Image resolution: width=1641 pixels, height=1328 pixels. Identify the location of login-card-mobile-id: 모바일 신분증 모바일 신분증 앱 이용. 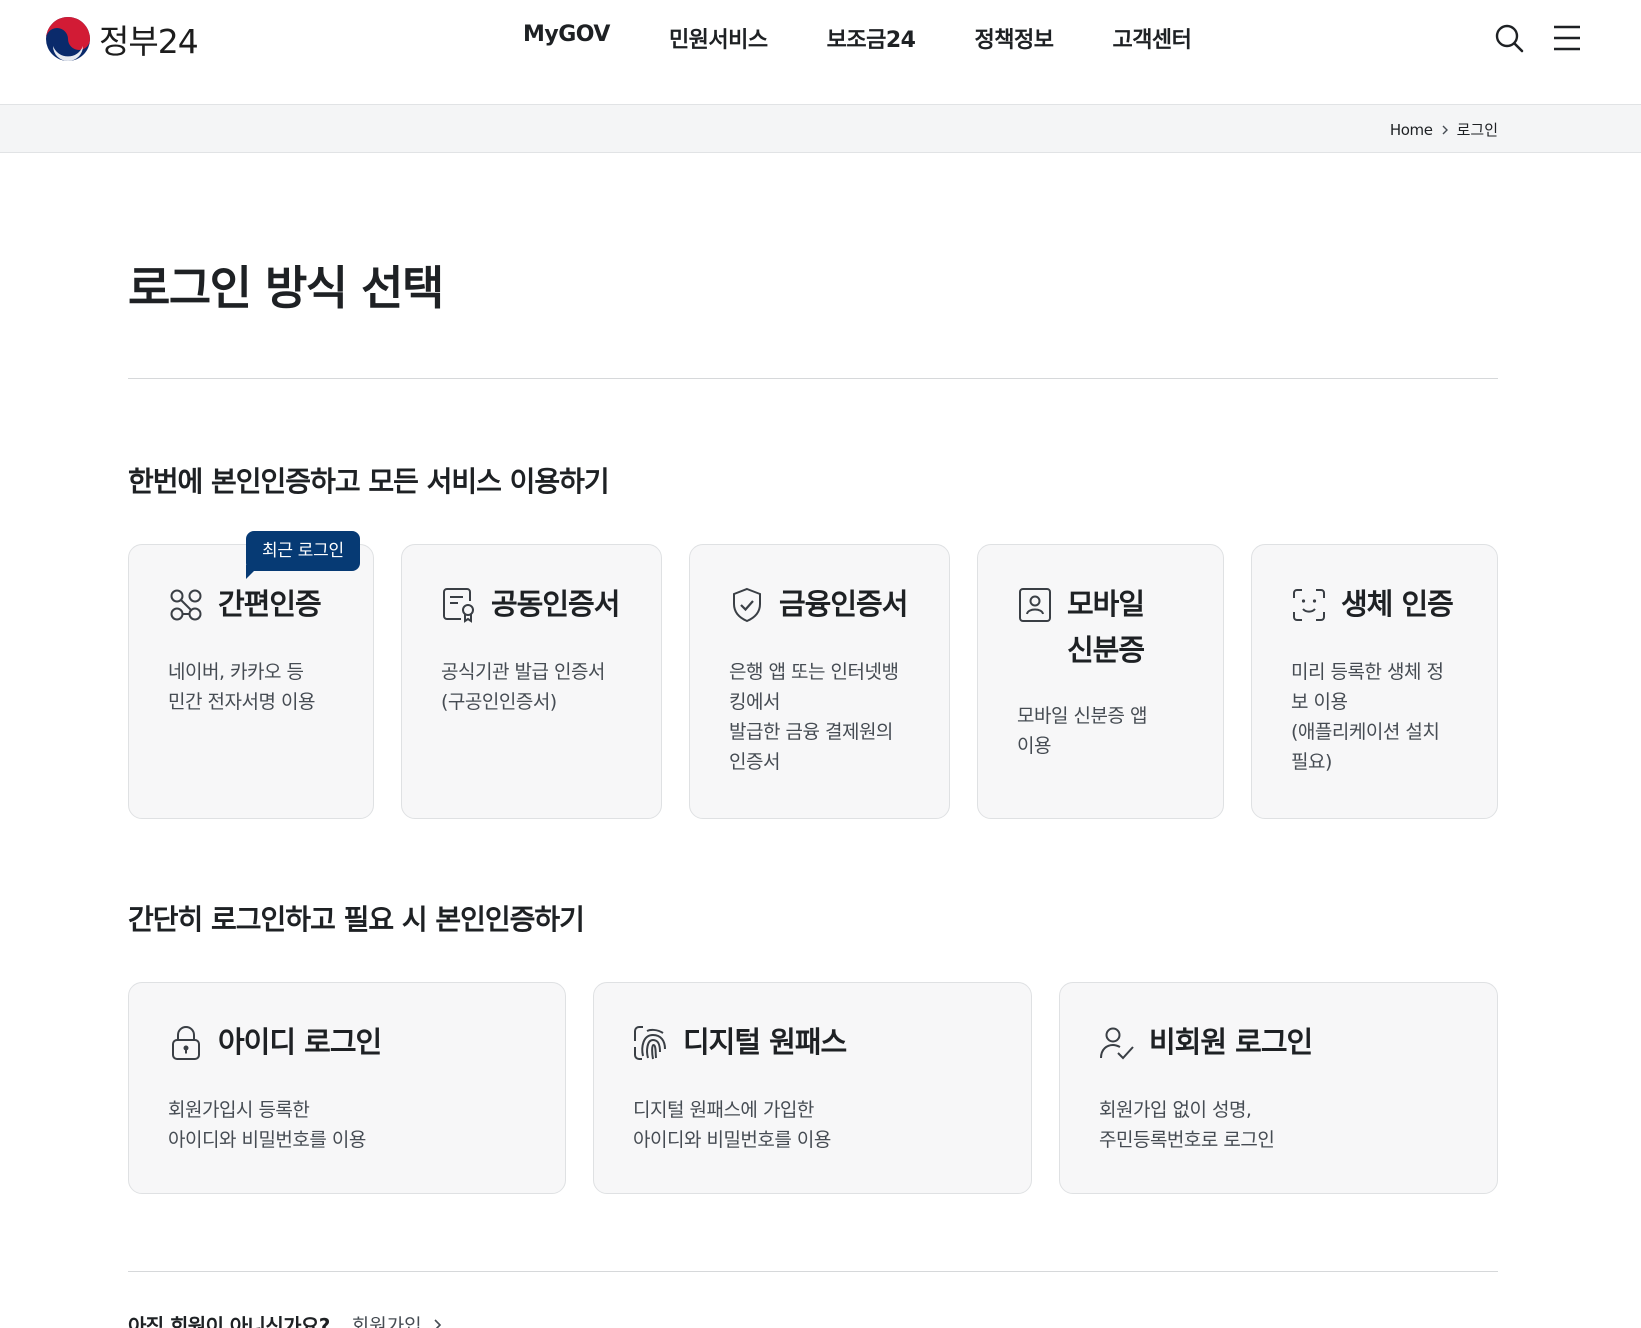
(1100, 681).